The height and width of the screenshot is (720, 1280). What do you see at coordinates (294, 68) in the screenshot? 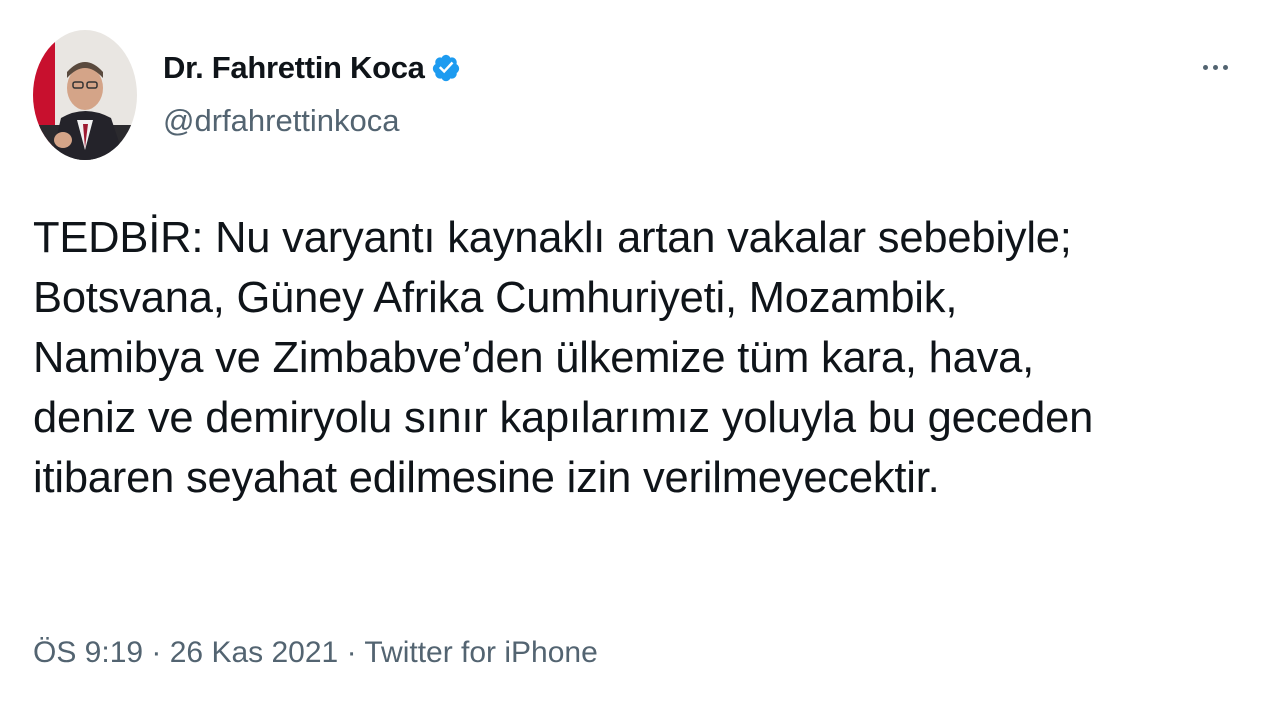
I see `author-display-name: Dr. Fahrettin Koca` at bounding box center [294, 68].